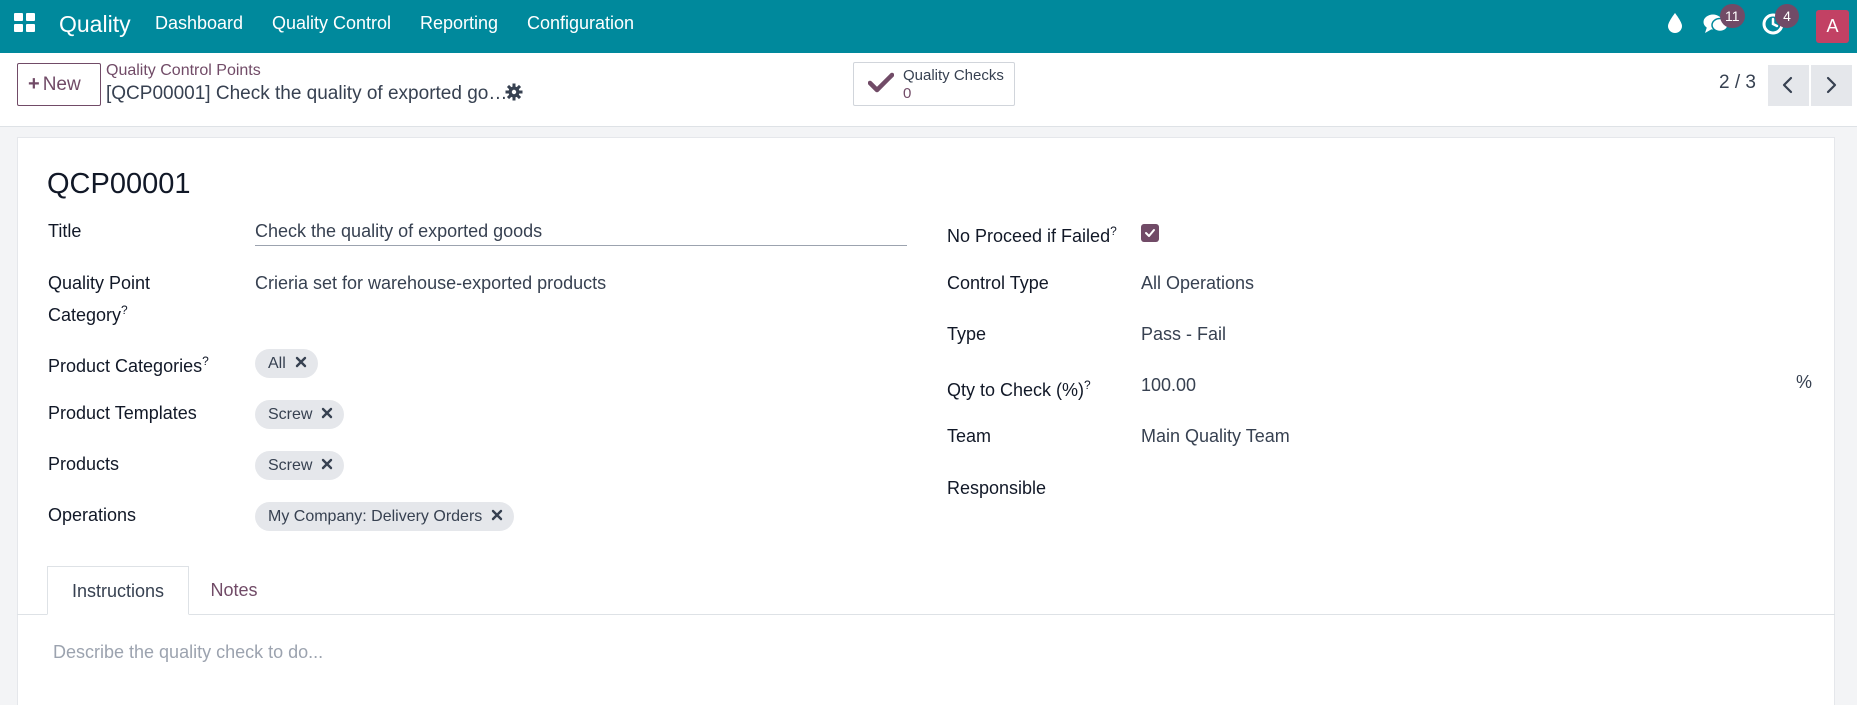 Image resolution: width=1857 pixels, height=705 pixels. What do you see at coordinates (1183, 334) in the screenshot?
I see `type-field: Pass - Fail` at bounding box center [1183, 334].